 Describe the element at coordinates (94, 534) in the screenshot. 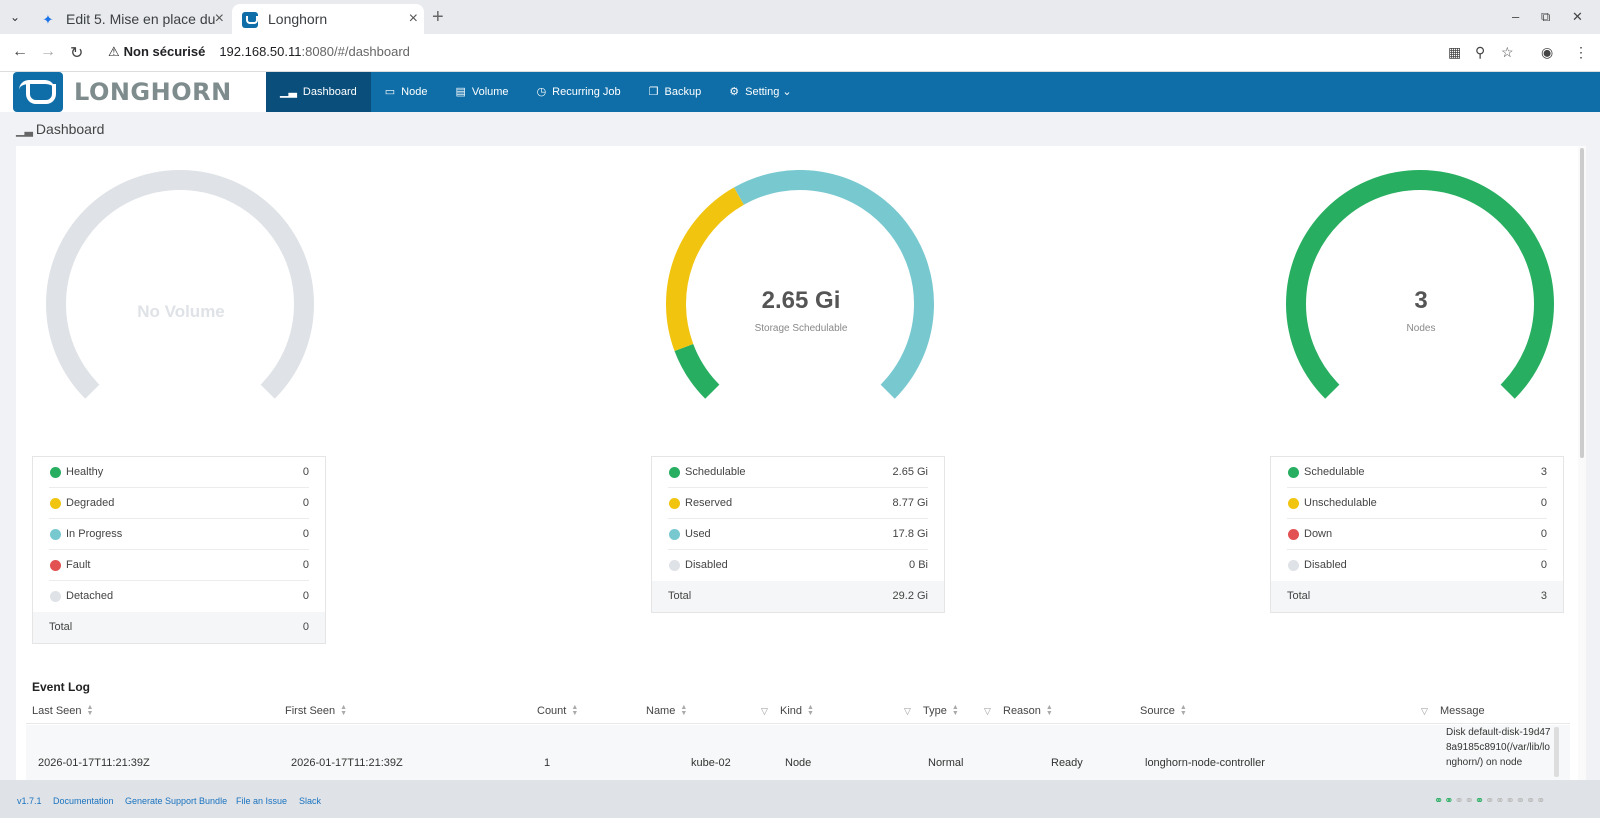

I see `legend-label: In Progress` at that location.